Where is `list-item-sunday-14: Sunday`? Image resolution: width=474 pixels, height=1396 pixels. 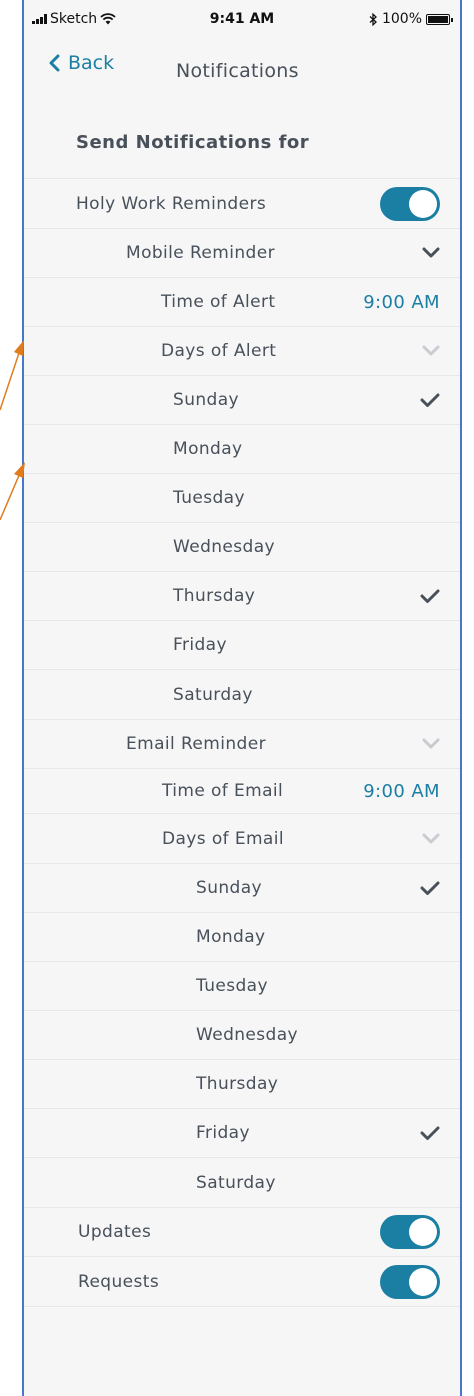 list-item-sunday-14: Sunday is located at coordinates (242, 887).